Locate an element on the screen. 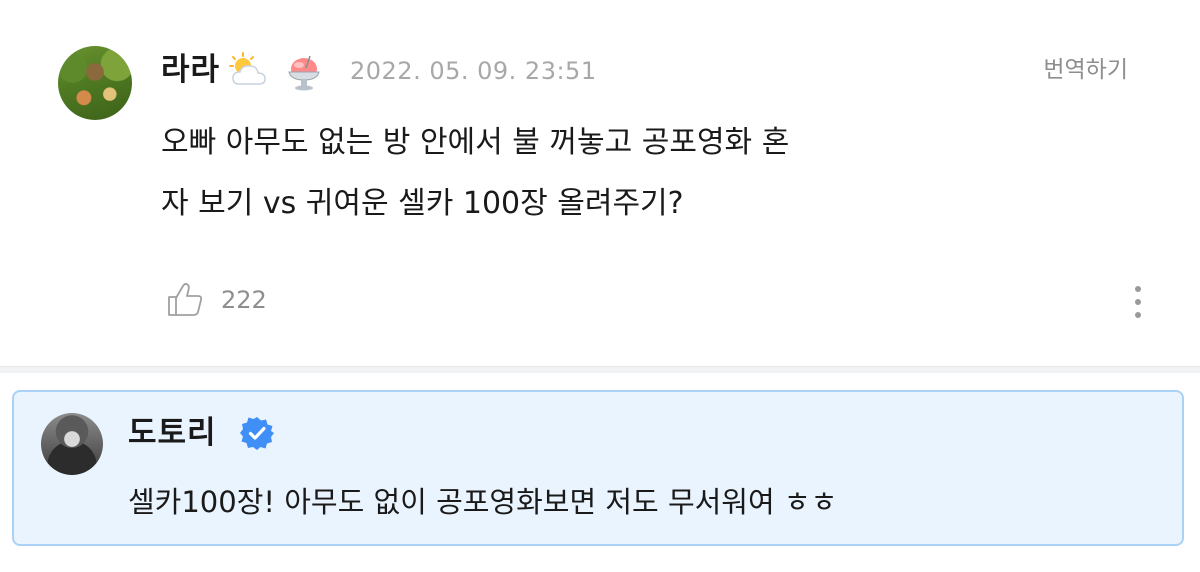  more-options-button is located at coordinates (1138, 302).